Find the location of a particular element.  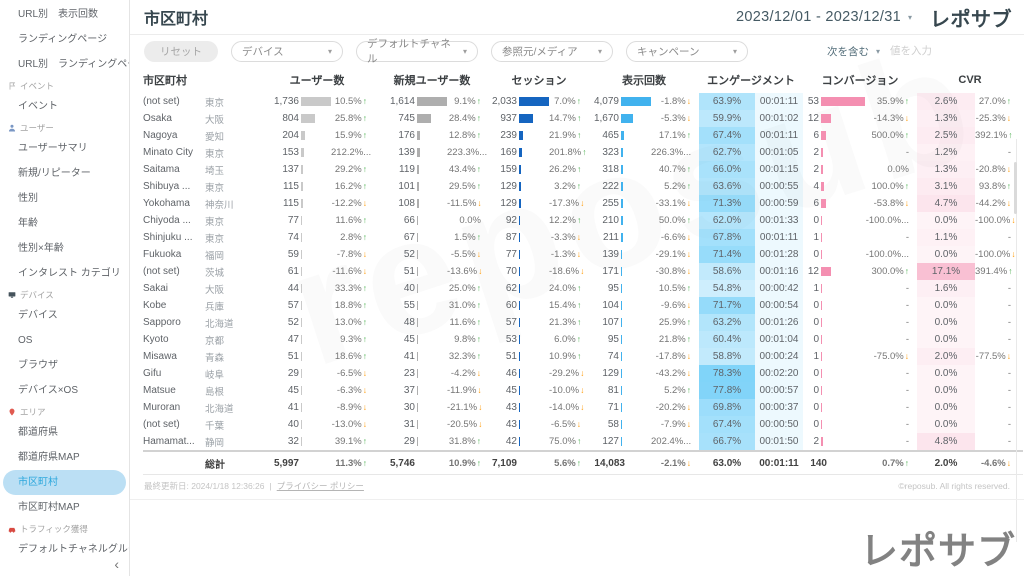

cvr-rate-cell: 1.2% is located at coordinates (946, 152).